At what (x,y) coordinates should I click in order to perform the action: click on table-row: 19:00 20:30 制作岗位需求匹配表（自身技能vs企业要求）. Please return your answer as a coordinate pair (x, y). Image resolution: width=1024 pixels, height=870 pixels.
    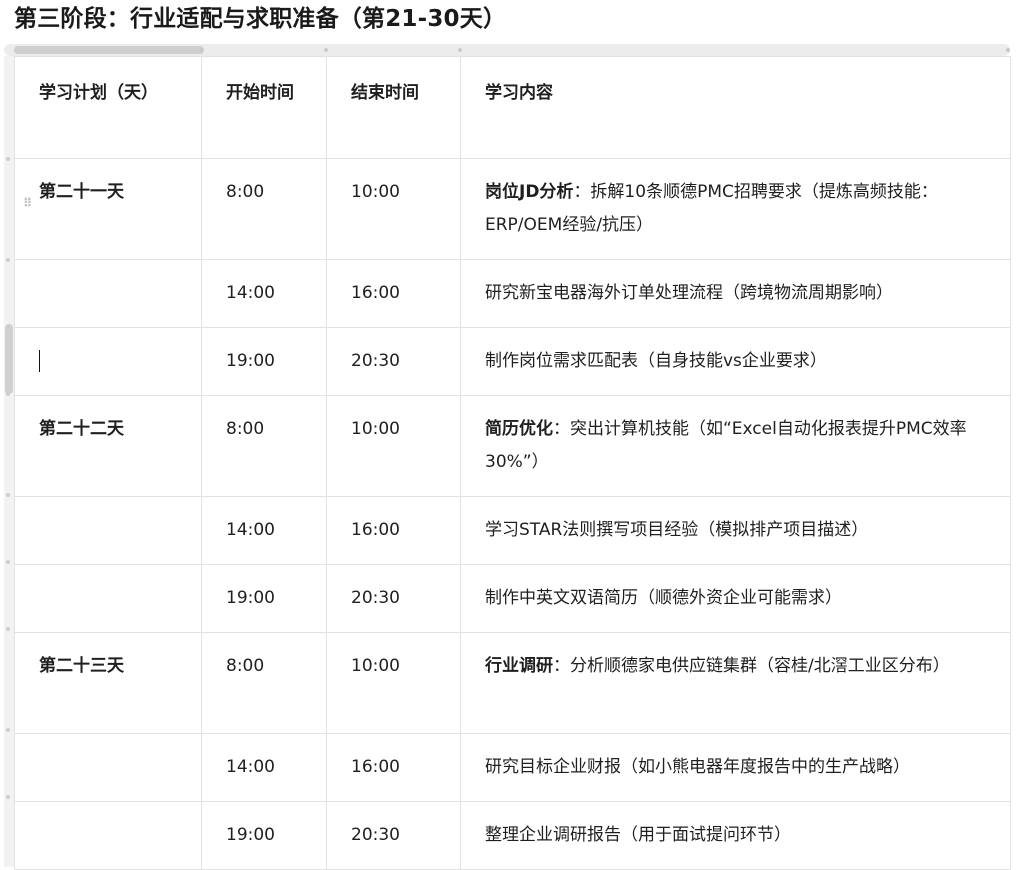
    Looking at the image, I should click on (512, 361).